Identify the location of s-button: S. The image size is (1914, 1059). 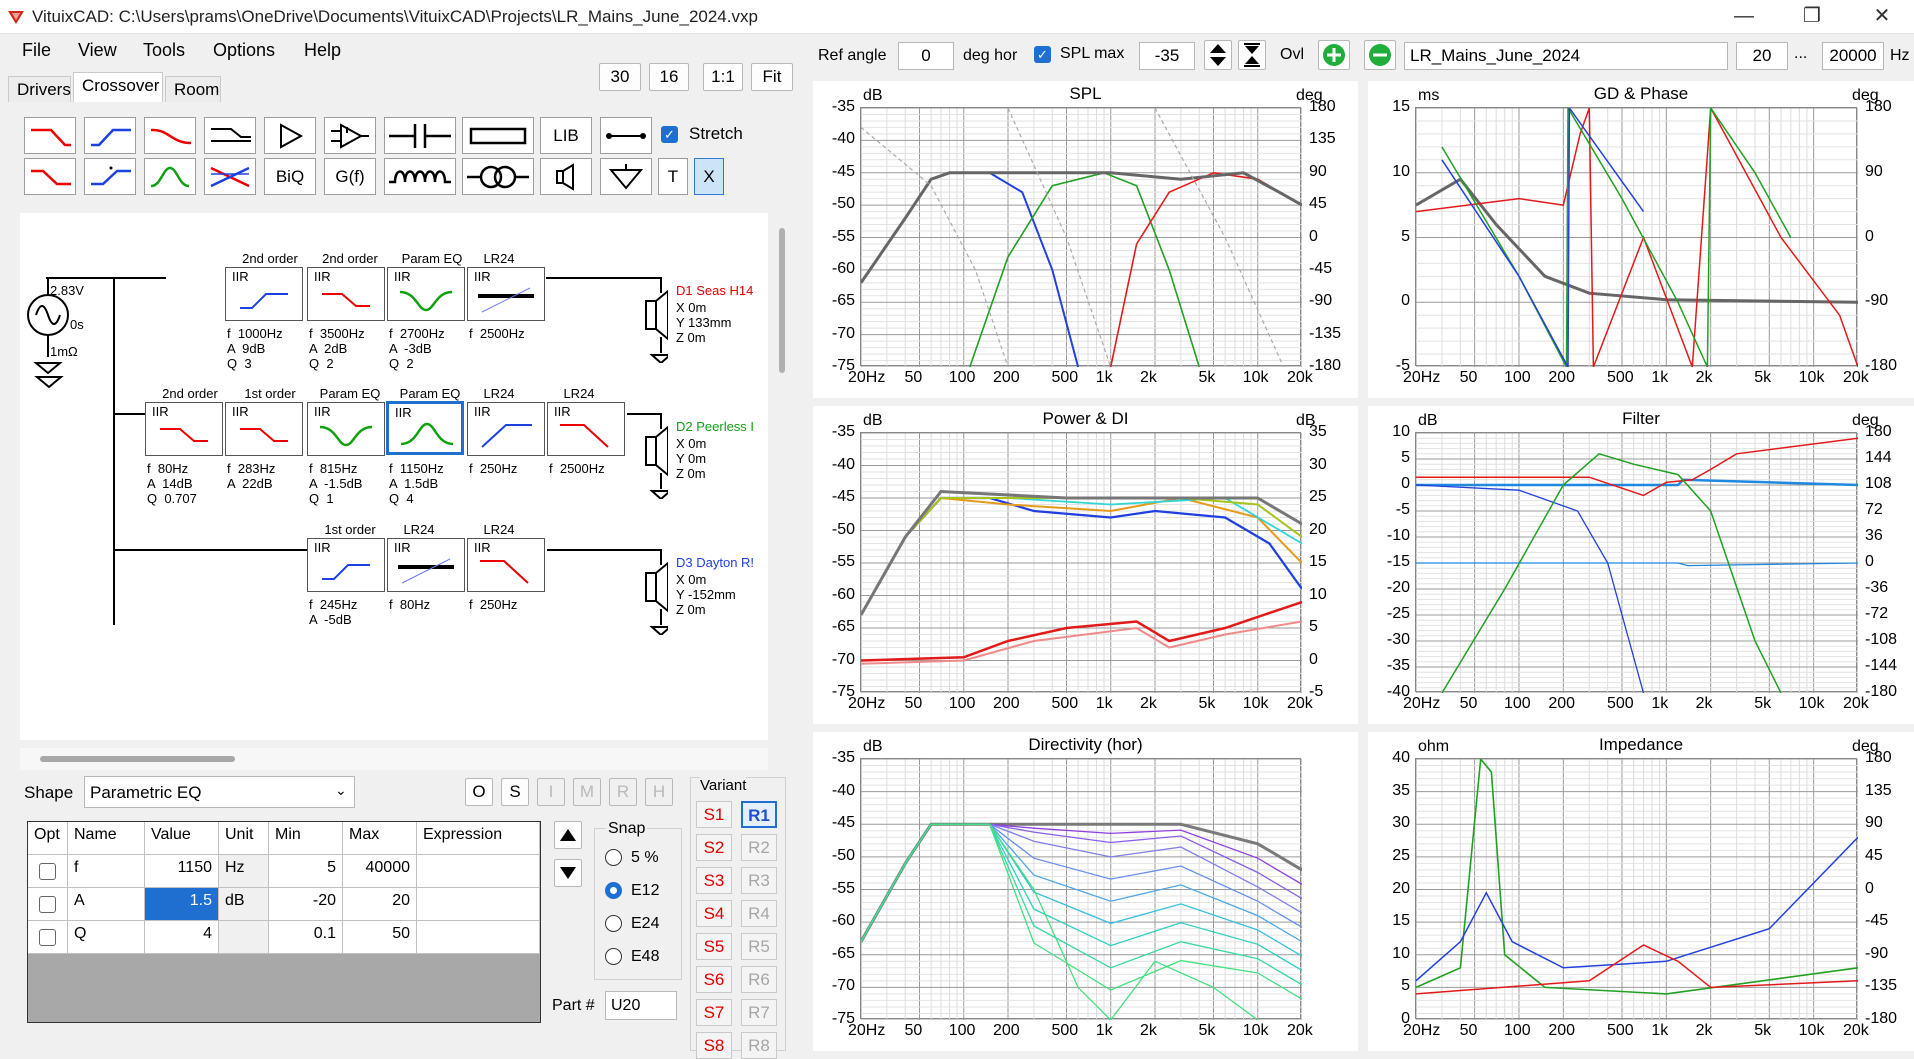
(515, 792).